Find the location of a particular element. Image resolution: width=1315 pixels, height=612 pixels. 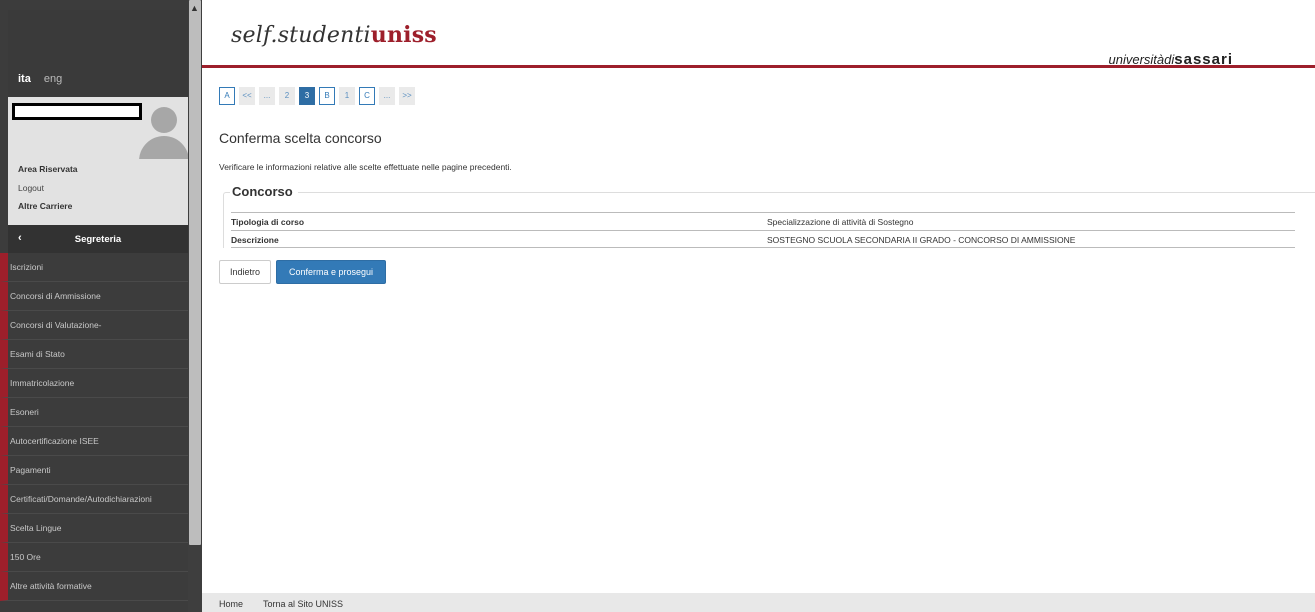

sidebar-item-concorsi-valutazione: Concorsi di Valutazione- is located at coordinates (94, 325).